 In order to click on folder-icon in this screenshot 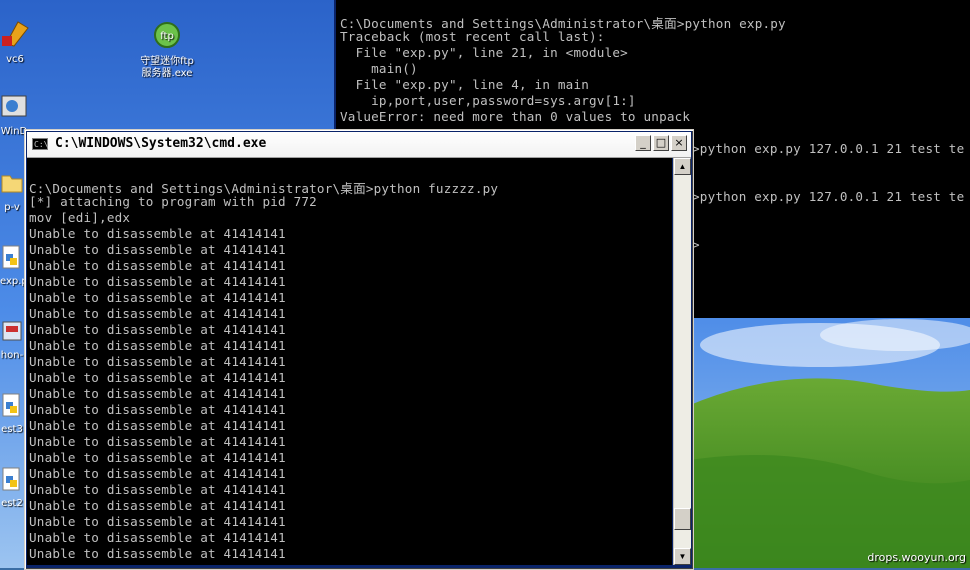, I will do `click(12, 184)`.